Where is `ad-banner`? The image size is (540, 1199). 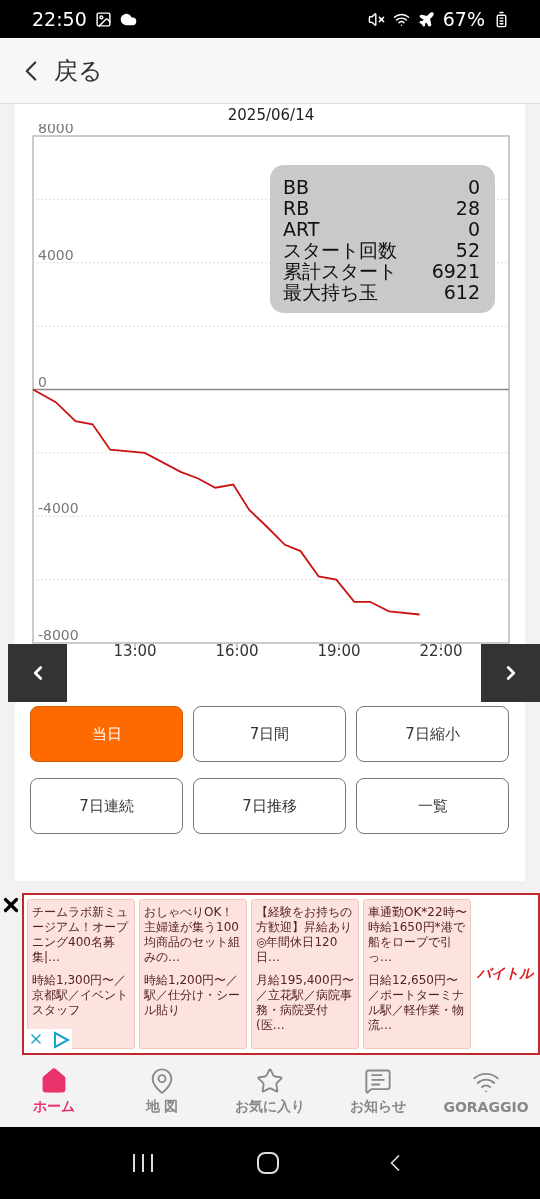 ad-banner is located at coordinates (281, 974).